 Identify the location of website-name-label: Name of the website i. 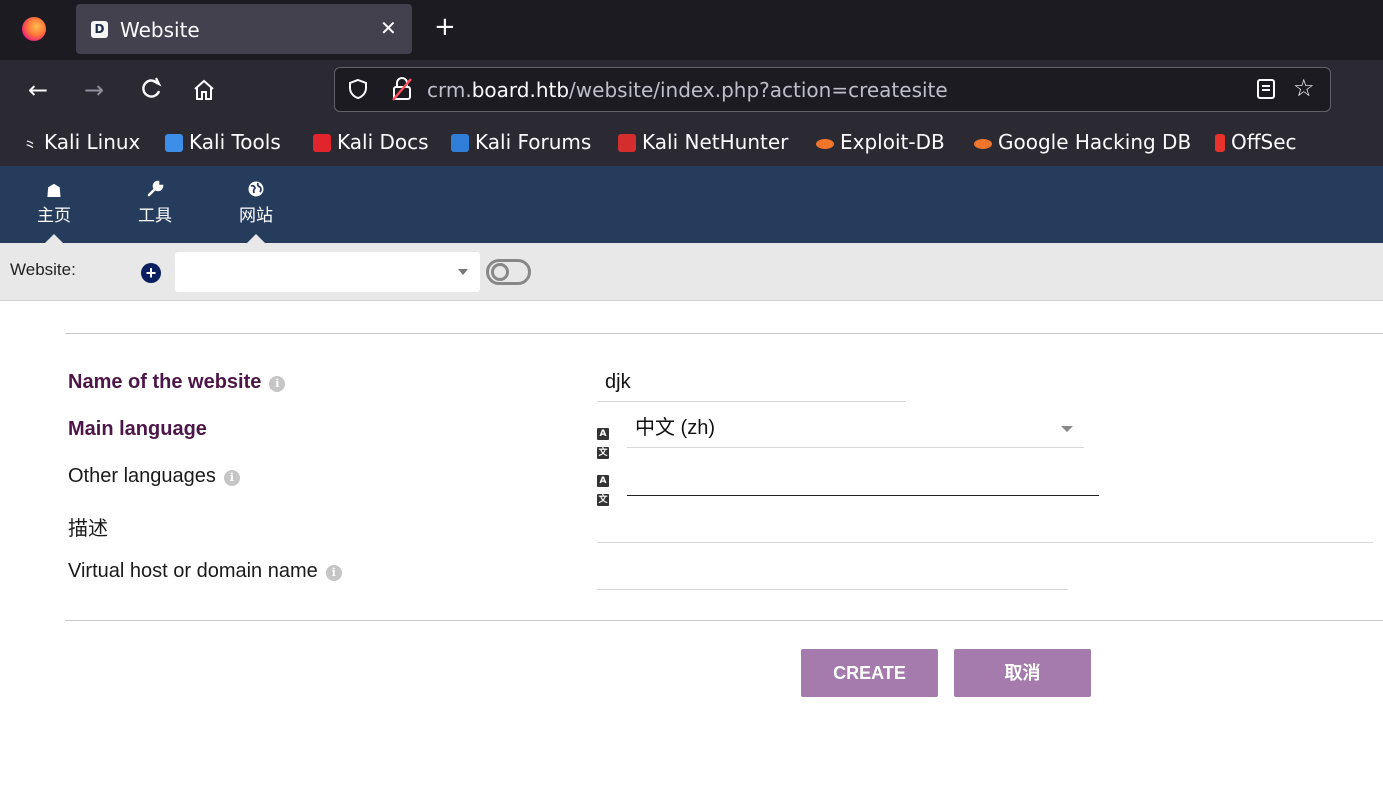
(177, 382).